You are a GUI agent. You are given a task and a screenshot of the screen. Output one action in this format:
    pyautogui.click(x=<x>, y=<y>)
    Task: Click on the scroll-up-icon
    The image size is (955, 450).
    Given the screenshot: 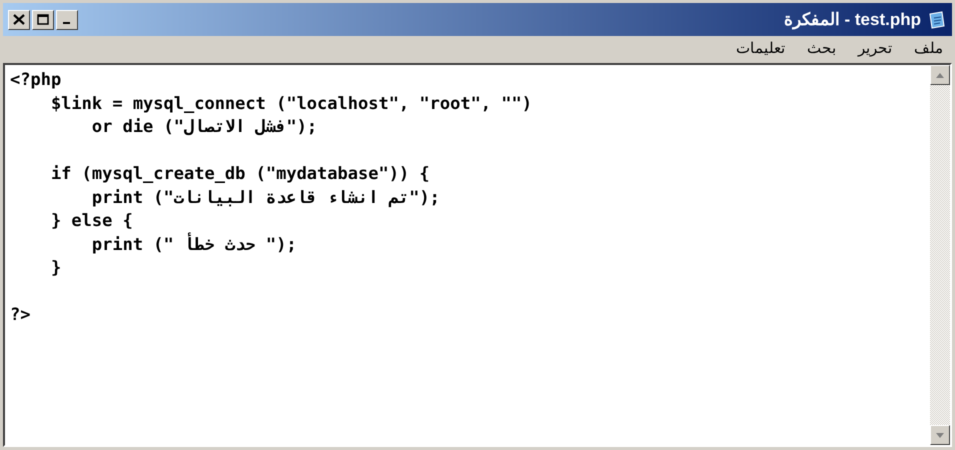 What is the action you would take?
    pyautogui.click(x=940, y=75)
    